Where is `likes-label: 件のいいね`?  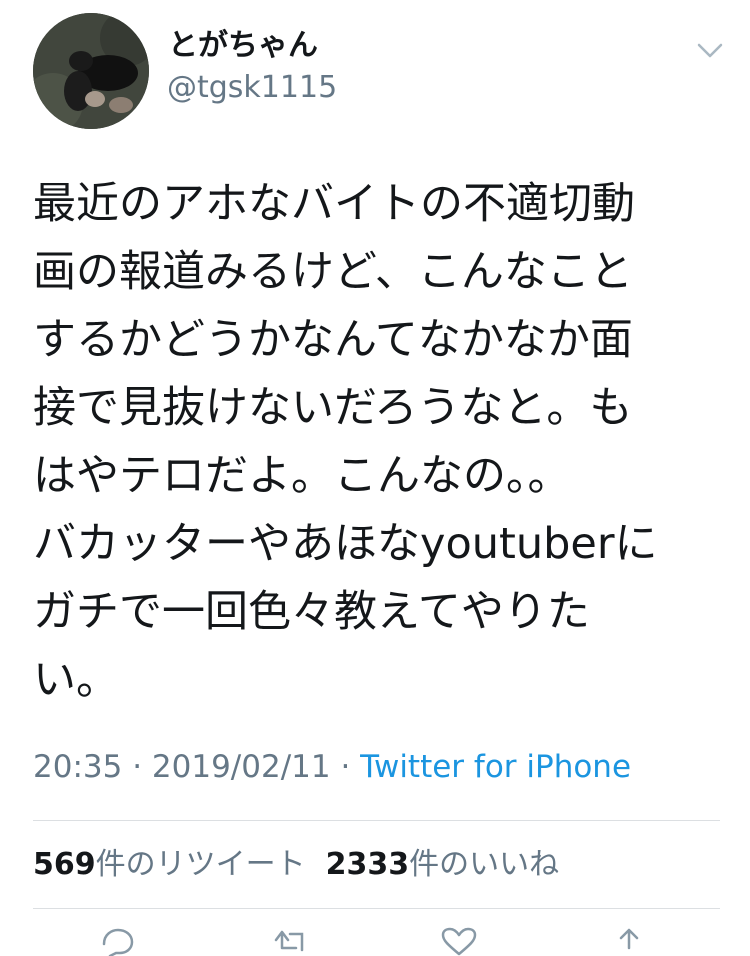 likes-label: 件のいいね is located at coordinates (484, 864).